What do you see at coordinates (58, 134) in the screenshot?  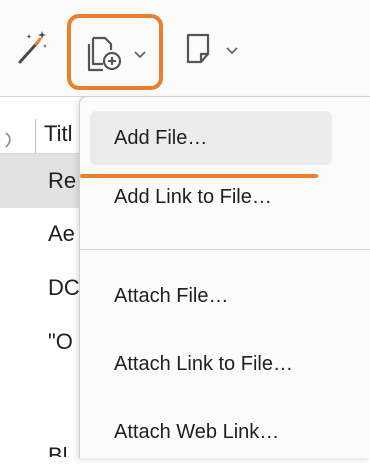 I see `title-column-header: Titl` at bounding box center [58, 134].